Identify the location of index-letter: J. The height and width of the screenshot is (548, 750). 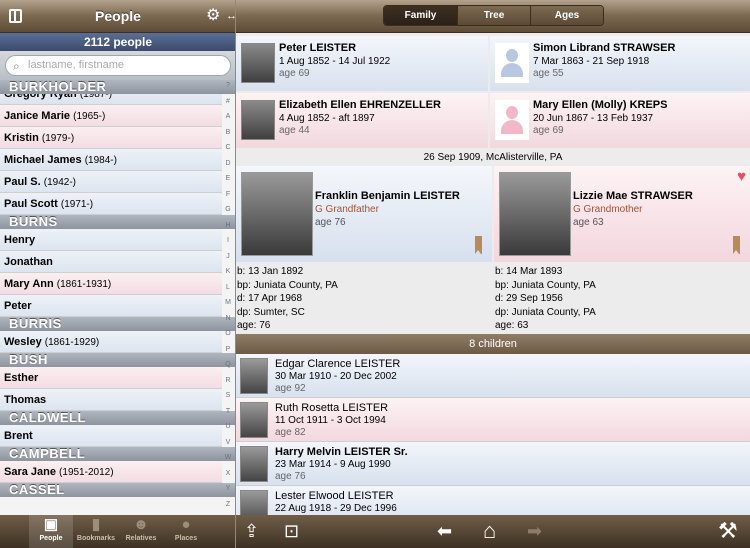
(228, 256).